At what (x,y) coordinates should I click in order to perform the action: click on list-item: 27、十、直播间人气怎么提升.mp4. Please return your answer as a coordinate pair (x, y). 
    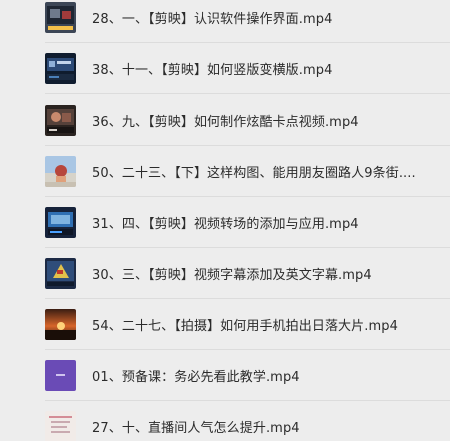
    Looking at the image, I should click on (225, 421).